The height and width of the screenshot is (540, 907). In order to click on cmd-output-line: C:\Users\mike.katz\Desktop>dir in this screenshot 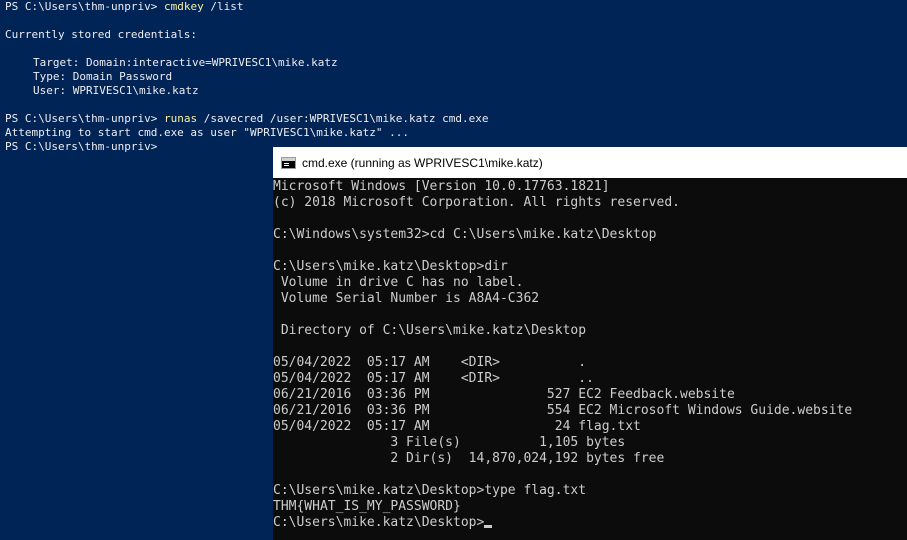, I will do `click(390, 266)`.